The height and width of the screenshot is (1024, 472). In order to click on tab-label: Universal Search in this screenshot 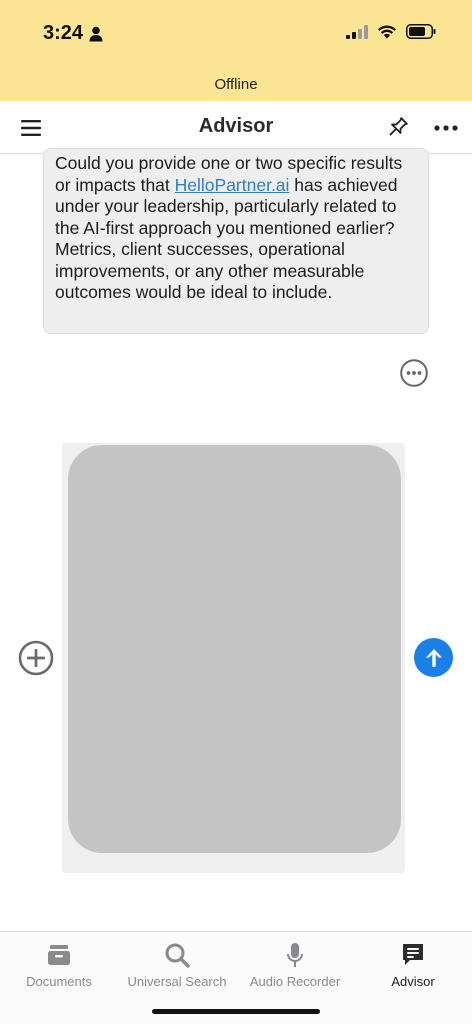, I will do `click(177, 981)`.